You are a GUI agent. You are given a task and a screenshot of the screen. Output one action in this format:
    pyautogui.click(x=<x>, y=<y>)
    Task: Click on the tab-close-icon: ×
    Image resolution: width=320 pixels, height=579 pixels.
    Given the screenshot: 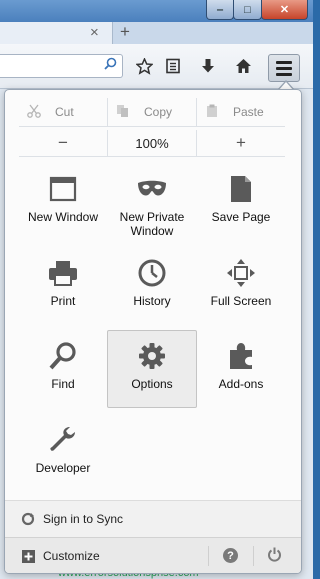 What is the action you would take?
    pyautogui.click(x=94, y=32)
    